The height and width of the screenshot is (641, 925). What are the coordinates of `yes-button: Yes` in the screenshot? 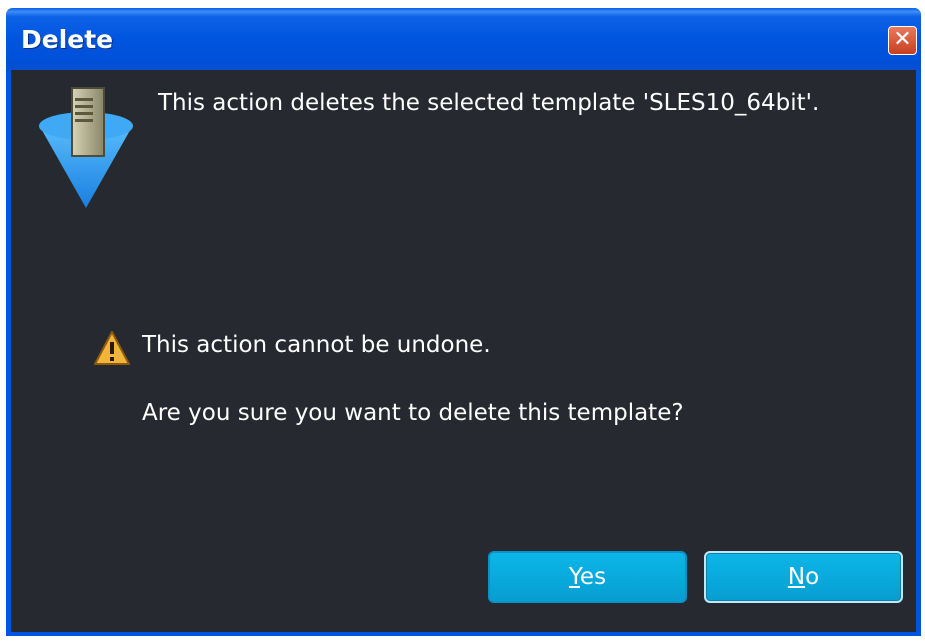 It's located at (587, 577).